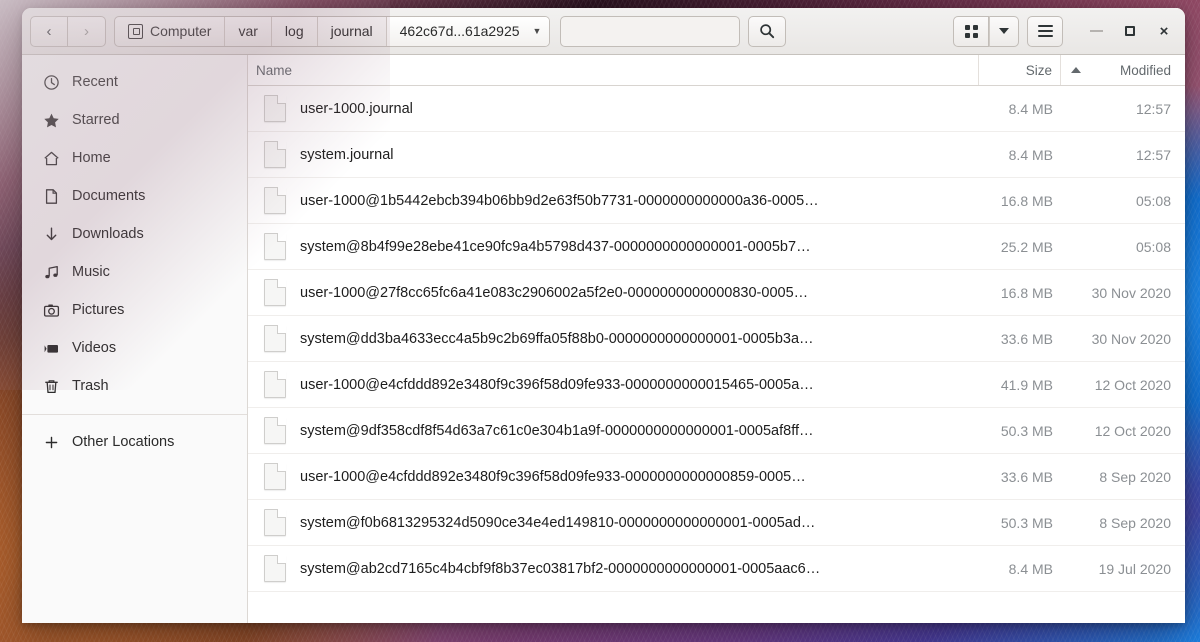  What do you see at coordinates (134, 386) in the screenshot?
I see `sidebar-item-trash: Trash` at bounding box center [134, 386].